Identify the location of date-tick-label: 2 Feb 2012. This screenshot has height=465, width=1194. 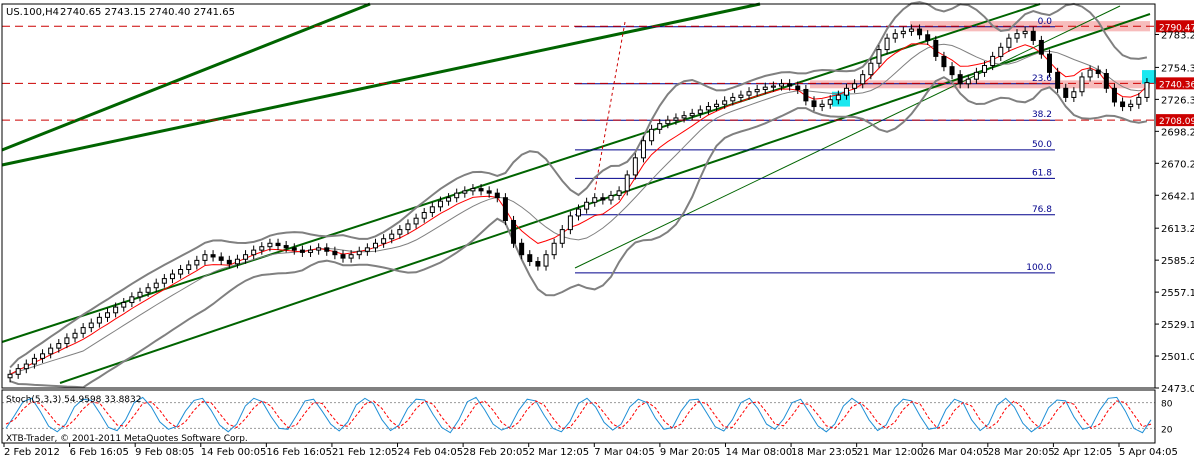
(32, 452).